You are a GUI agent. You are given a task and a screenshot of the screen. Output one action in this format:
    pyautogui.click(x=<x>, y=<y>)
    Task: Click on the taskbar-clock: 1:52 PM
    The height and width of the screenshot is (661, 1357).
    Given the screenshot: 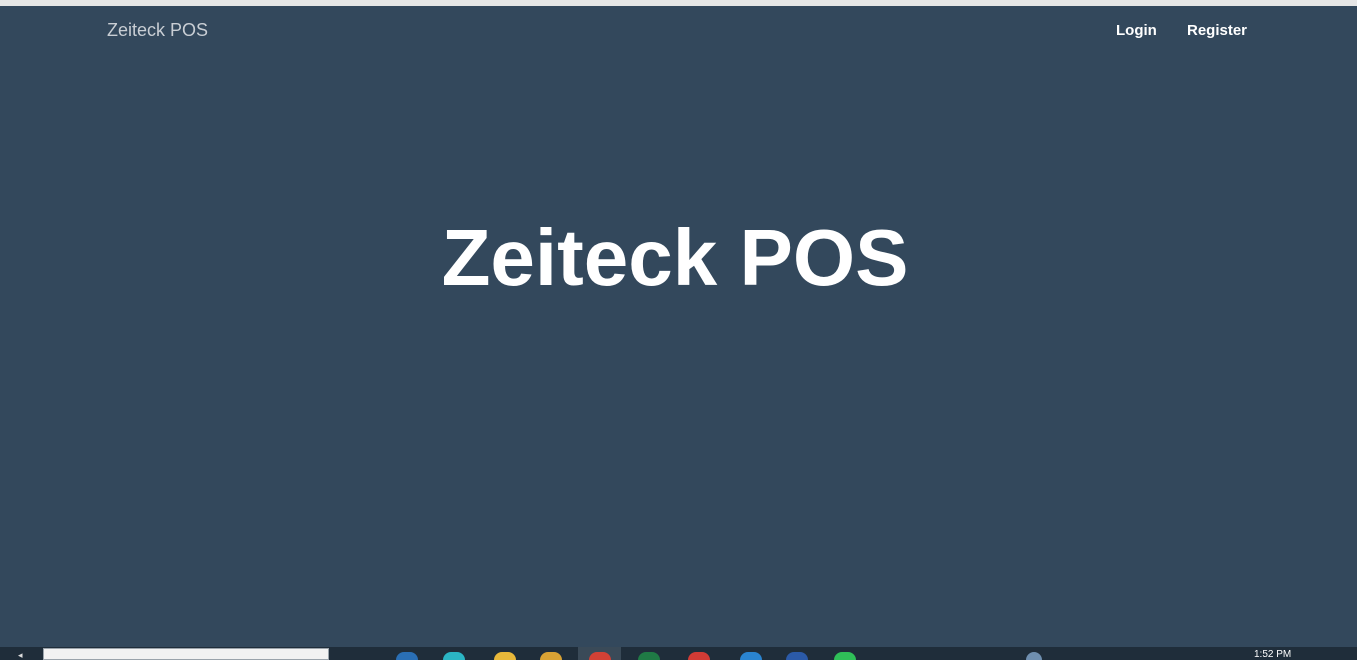 What is the action you would take?
    pyautogui.click(x=1272, y=654)
    